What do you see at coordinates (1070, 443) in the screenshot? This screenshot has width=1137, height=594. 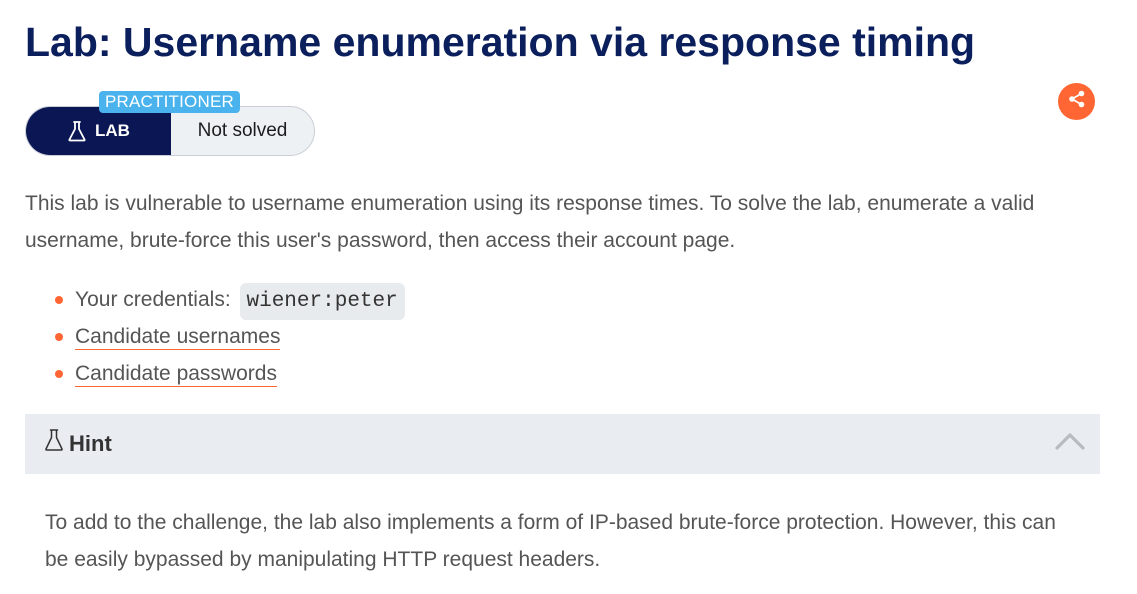 I see `chevron-up-icon` at bounding box center [1070, 443].